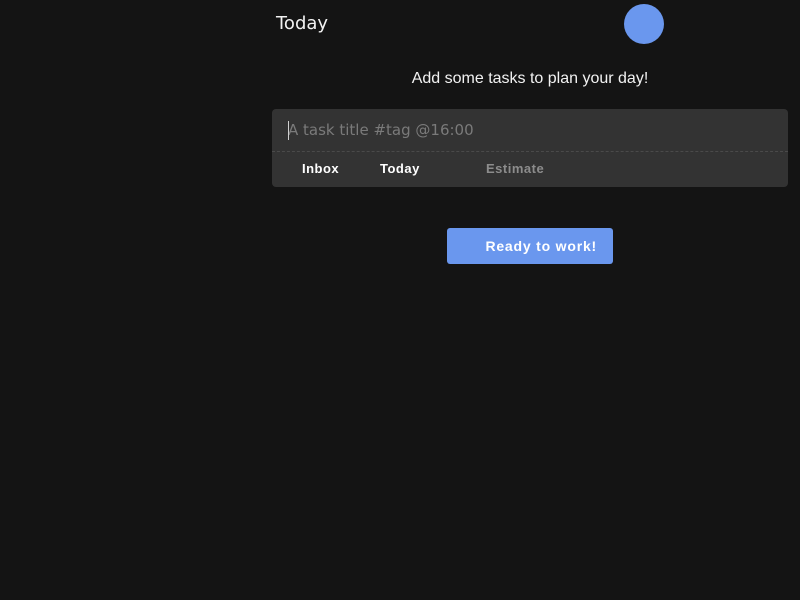 Image resolution: width=800 pixels, height=600 pixels. I want to click on inbox-option: Inbox, so click(320, 168).